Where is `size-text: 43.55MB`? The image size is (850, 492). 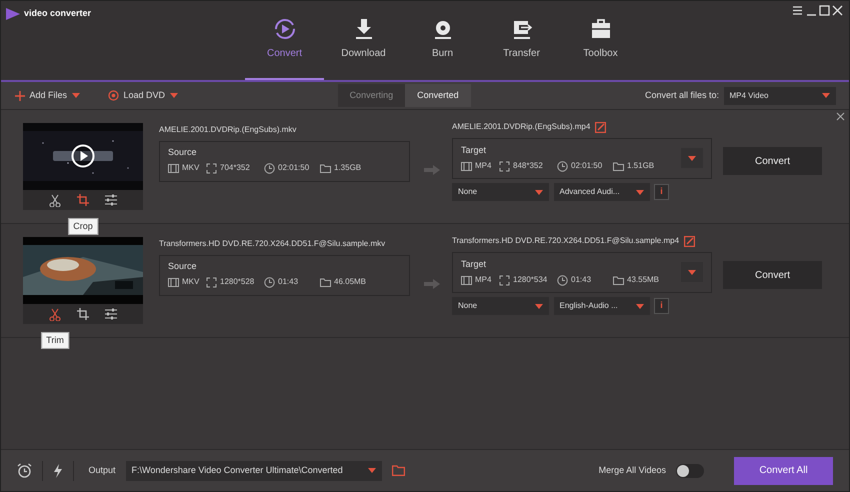
size-text: 43.55MB is located at coordinates (643, 280).